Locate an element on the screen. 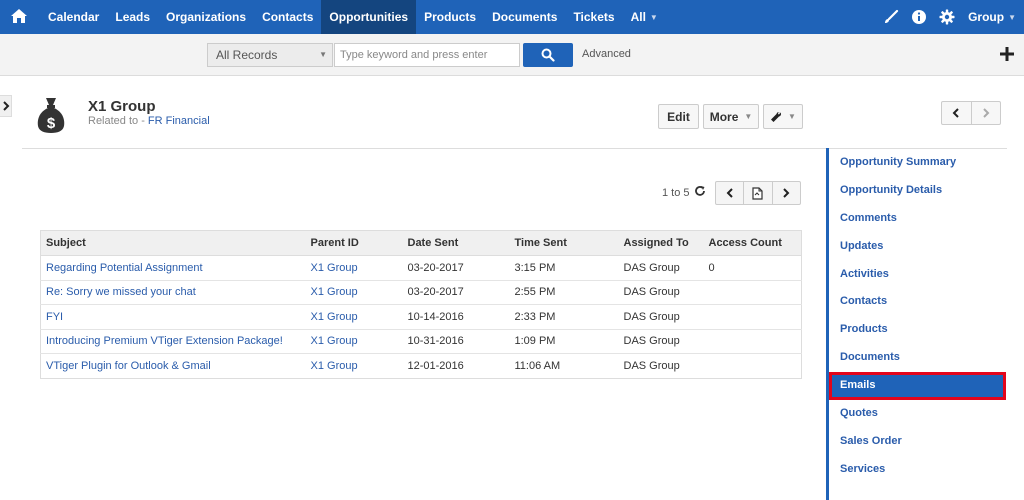  column-header-subject: Subject is located at coordinates (173, 243).